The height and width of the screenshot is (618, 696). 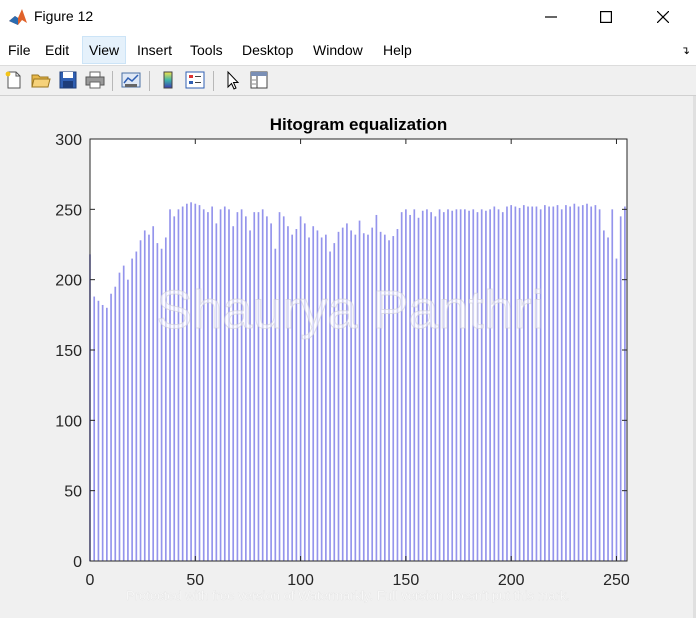 I want to click on menu-help: Help, so click(x=397, y=50).